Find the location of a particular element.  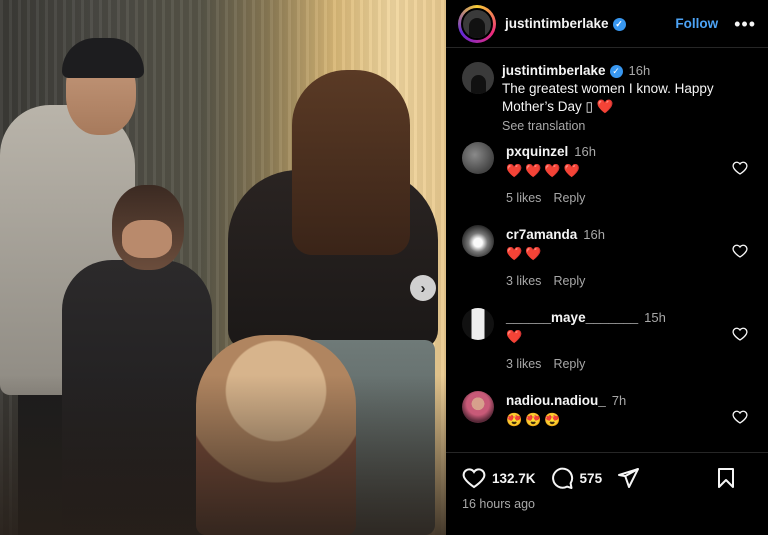

see-translation-link: See translation is located at coordinates (629, 126).